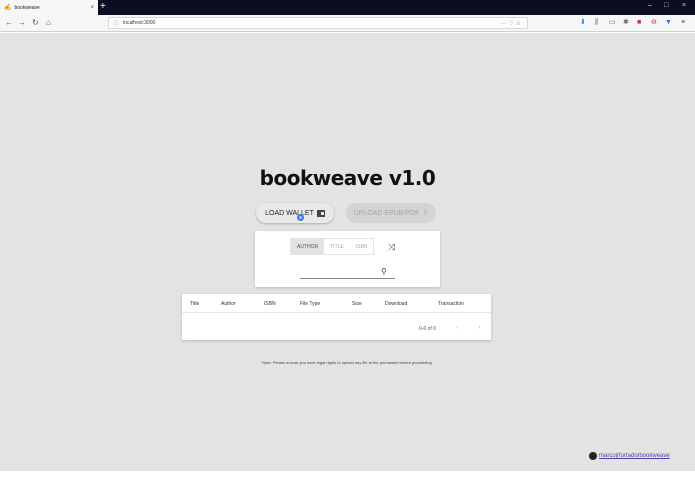 The height and width of the screenshot is (494, 695). What do you see at coordinates (391, 247) in the screenshot?
I see `shuffle-icon: ⤨` at bounding box center [391, 247].